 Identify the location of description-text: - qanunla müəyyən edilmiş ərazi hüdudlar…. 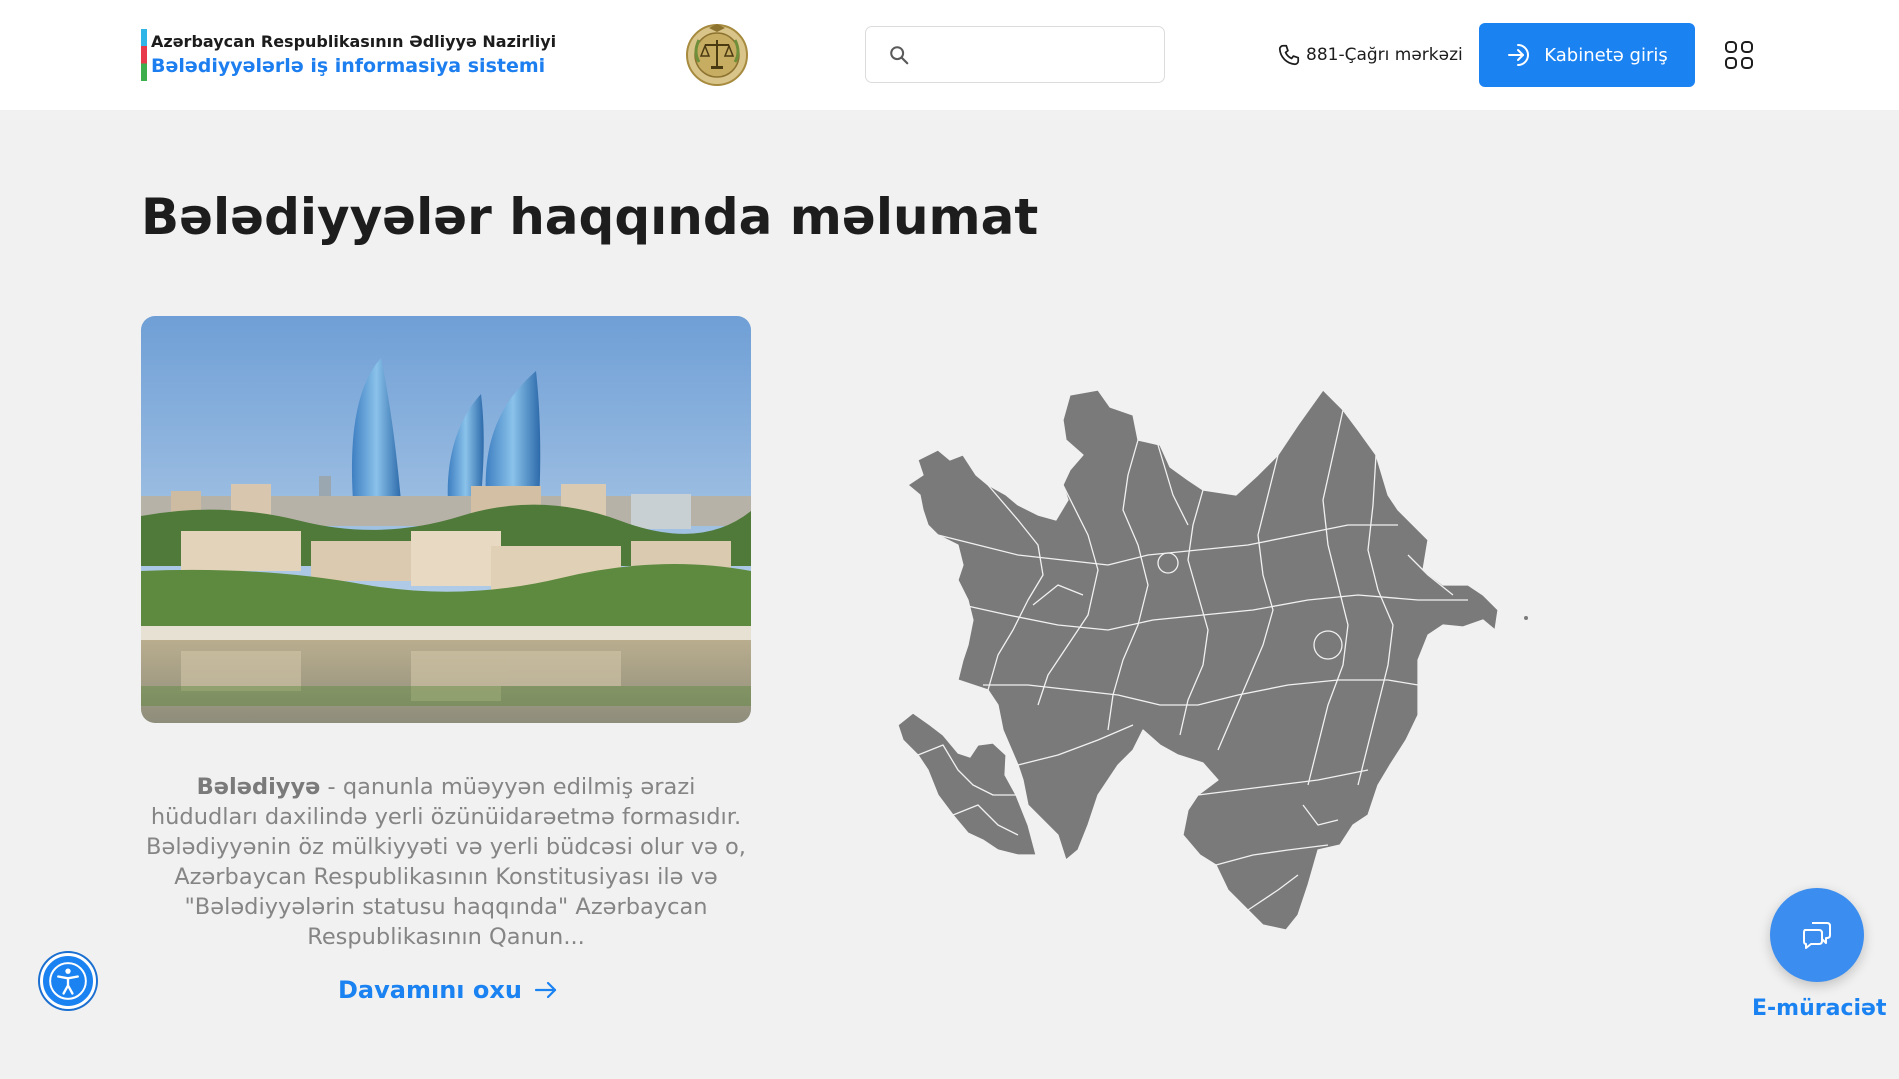
(446, 862).